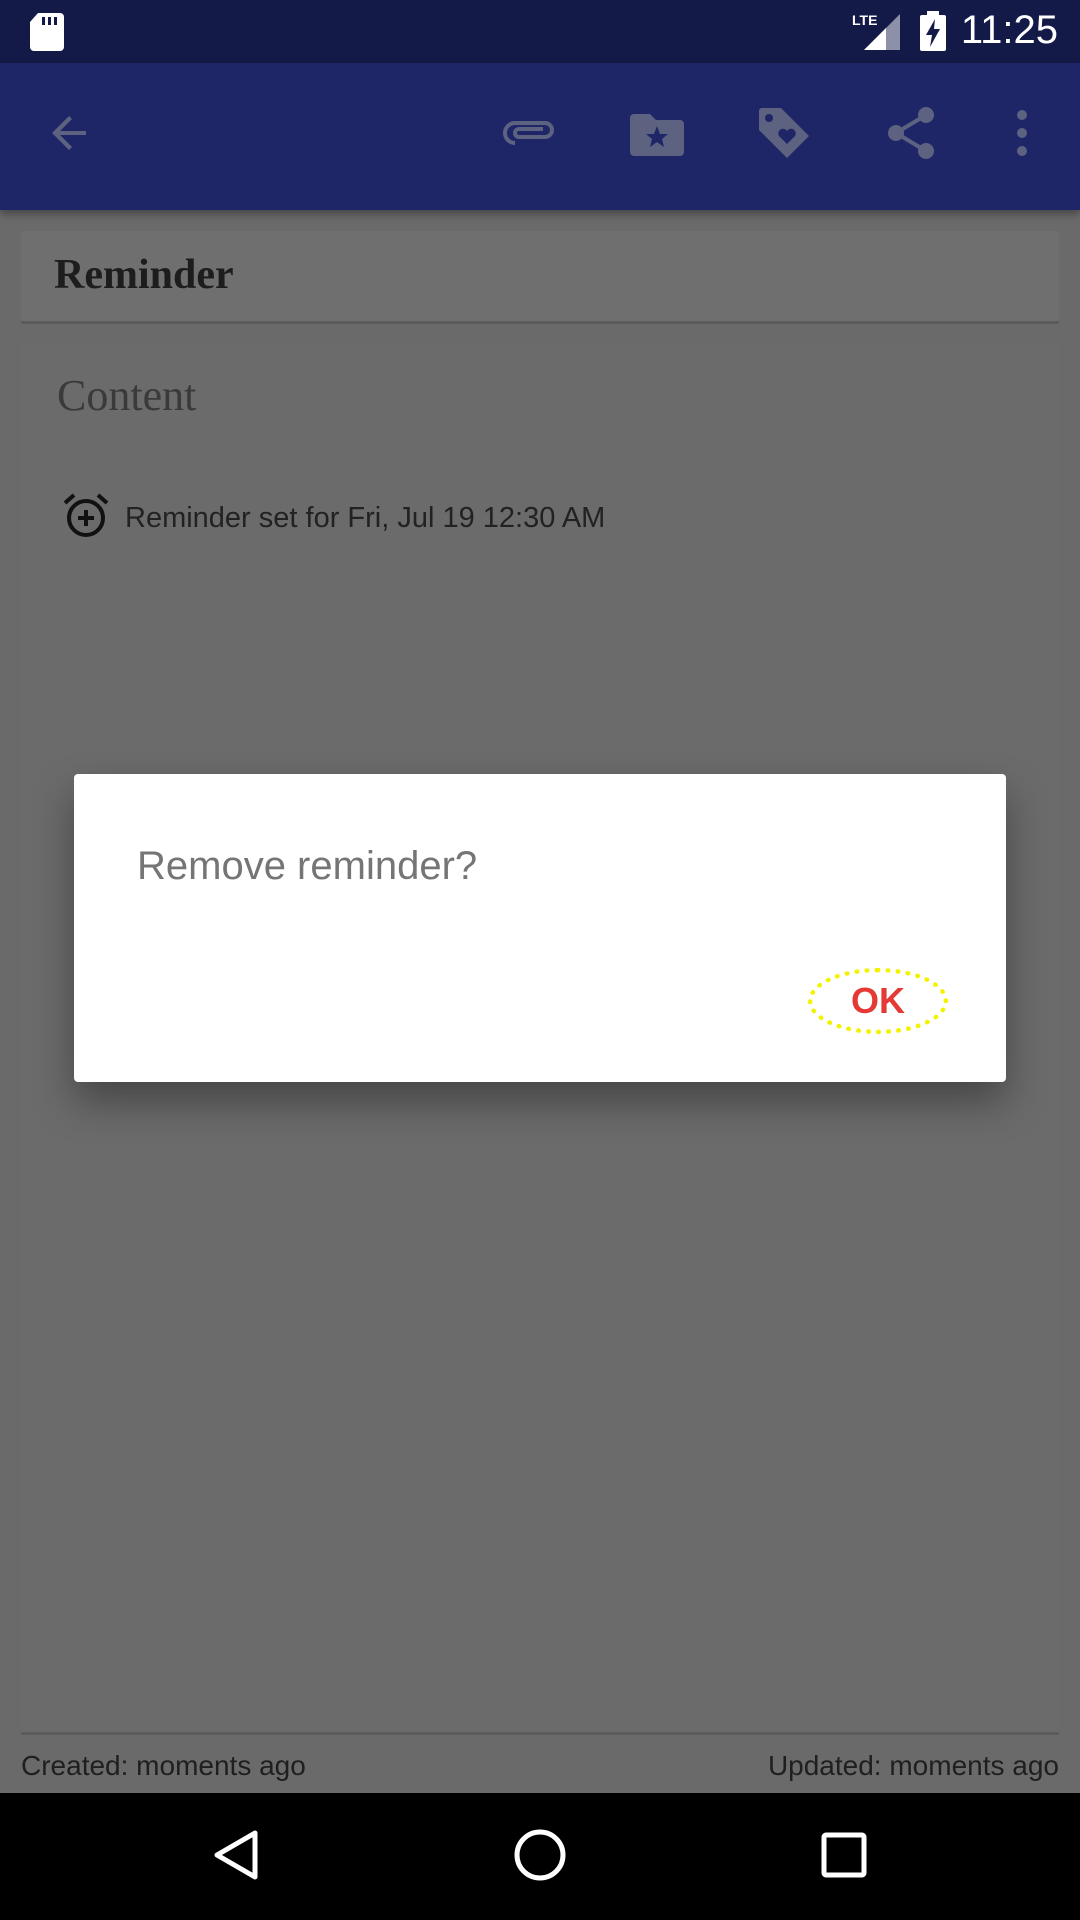  Describe the element at coordinates (864, 20) in the screenshot. I see `network-label: LTE` at that location.